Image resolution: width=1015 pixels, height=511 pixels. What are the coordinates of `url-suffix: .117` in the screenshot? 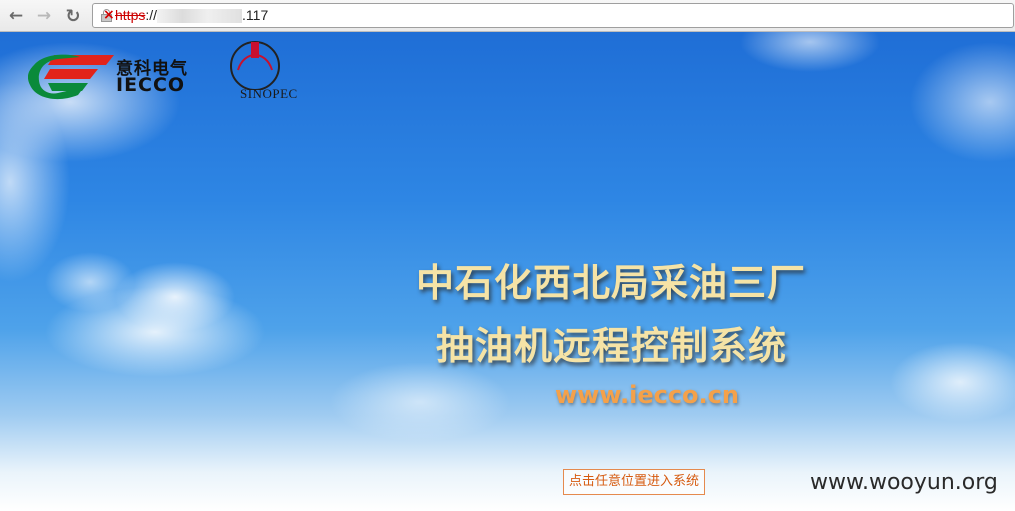 It's located at (255, 15).